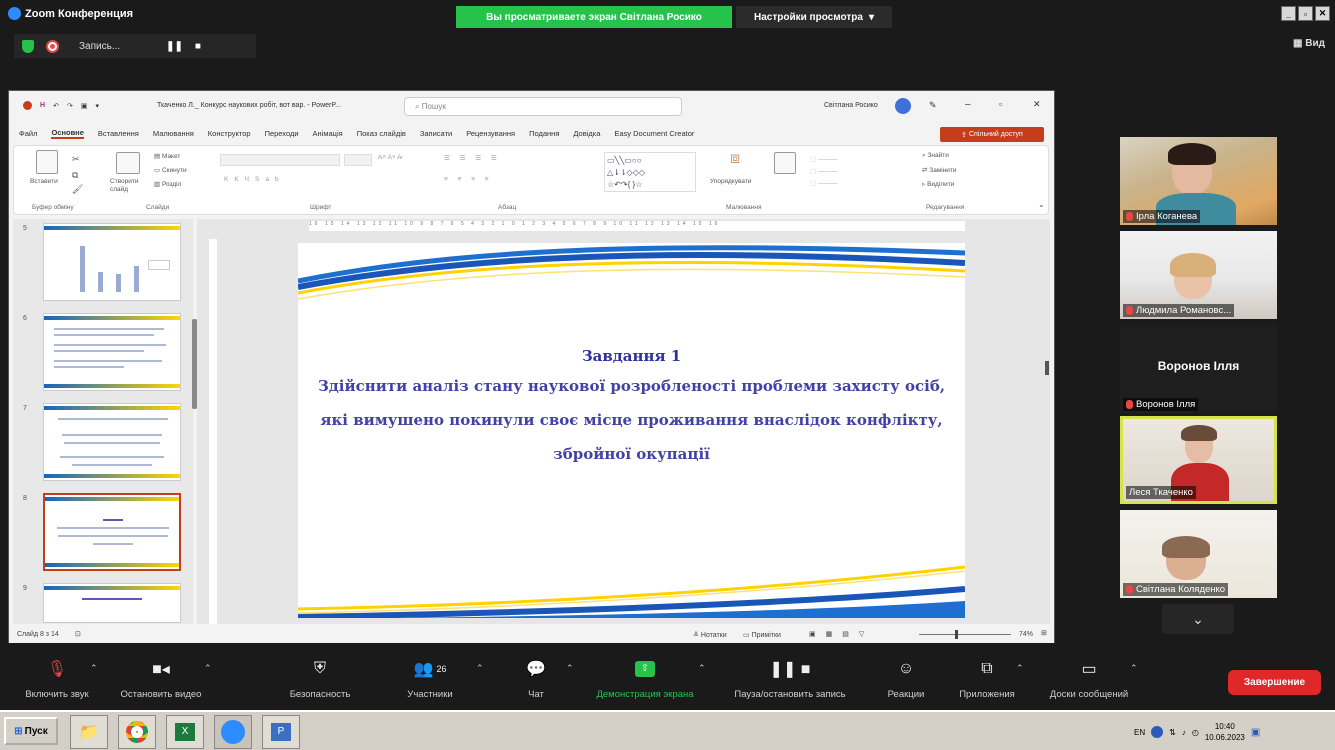  What do you see at coordinates (282, 133) in the screenshot?
I see `tab-transitions: Переходи` at bounding box center [282, 133].